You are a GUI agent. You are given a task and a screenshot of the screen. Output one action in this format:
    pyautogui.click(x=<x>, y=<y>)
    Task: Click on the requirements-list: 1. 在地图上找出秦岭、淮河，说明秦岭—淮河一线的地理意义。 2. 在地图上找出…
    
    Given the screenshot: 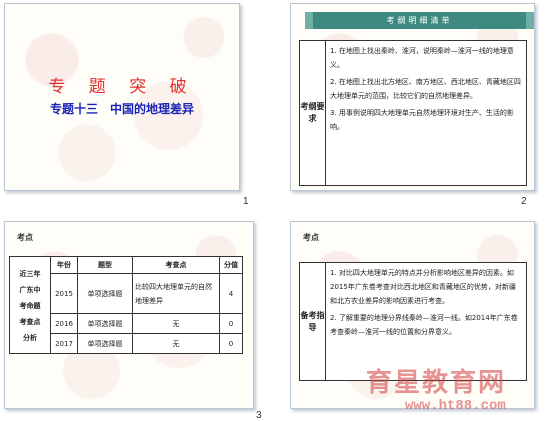 What is the action you would take?
    pyautogui.click(x=426, y=113)
    